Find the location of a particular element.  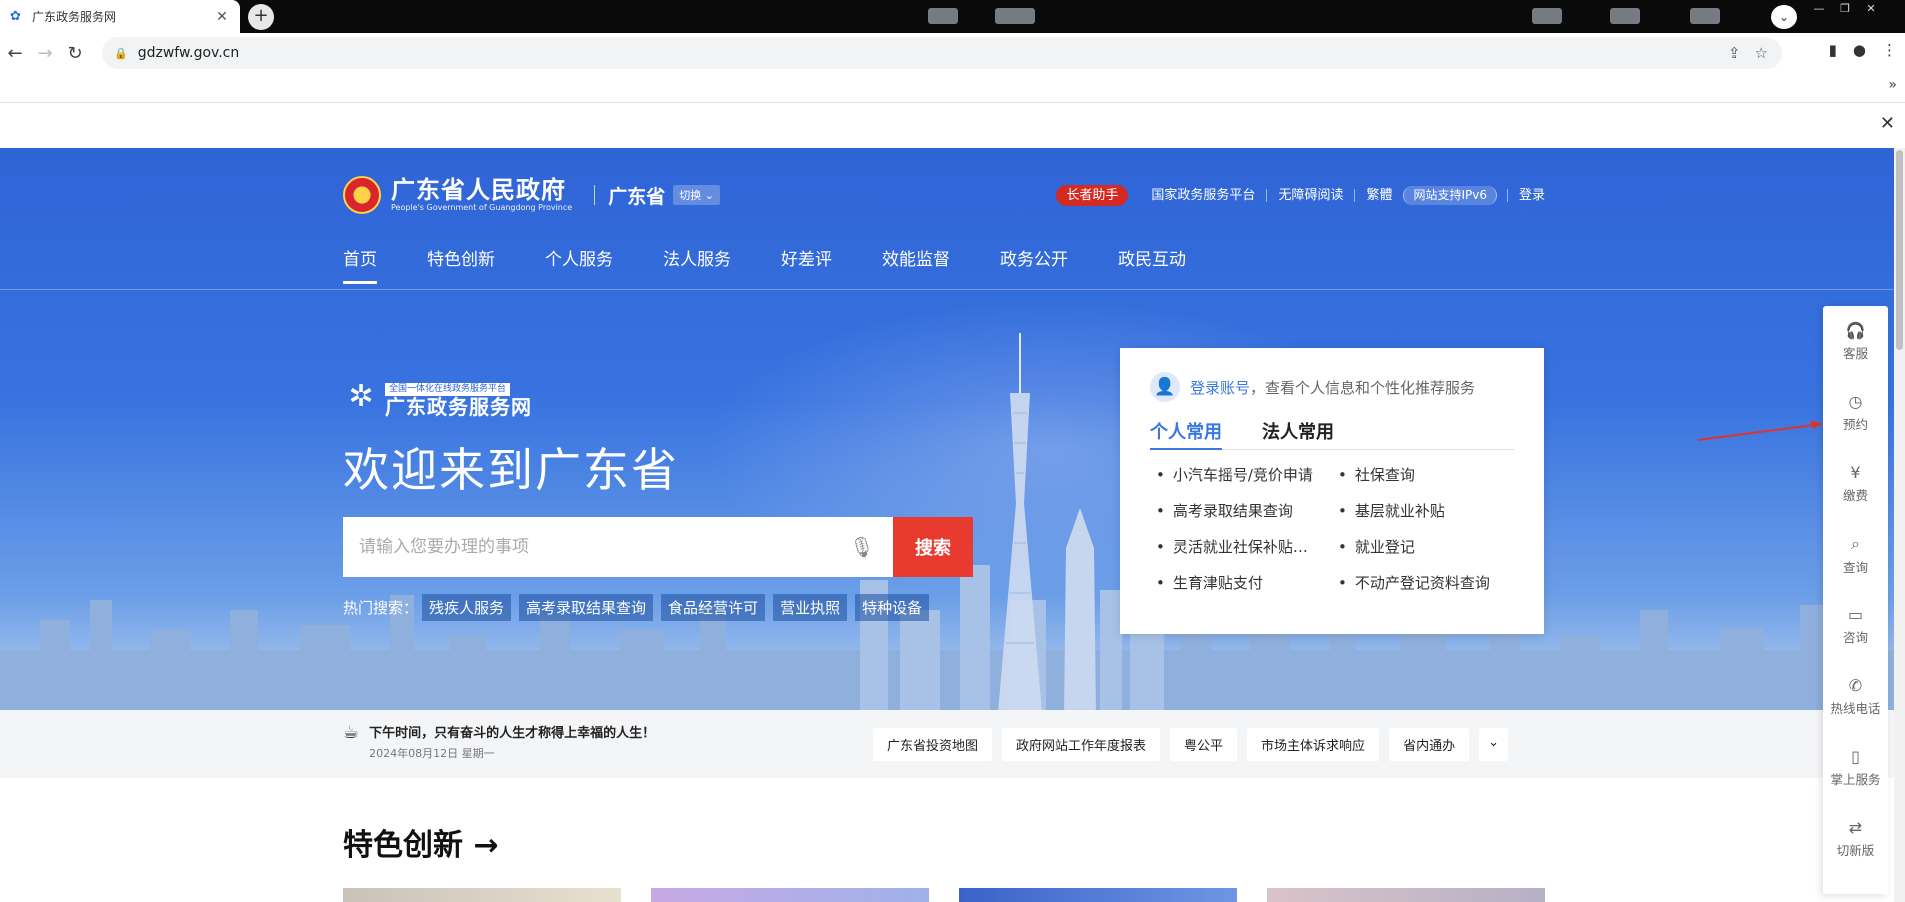

welcome-heading: 欢迎来到广东省 is located at coordinates (511, 470).